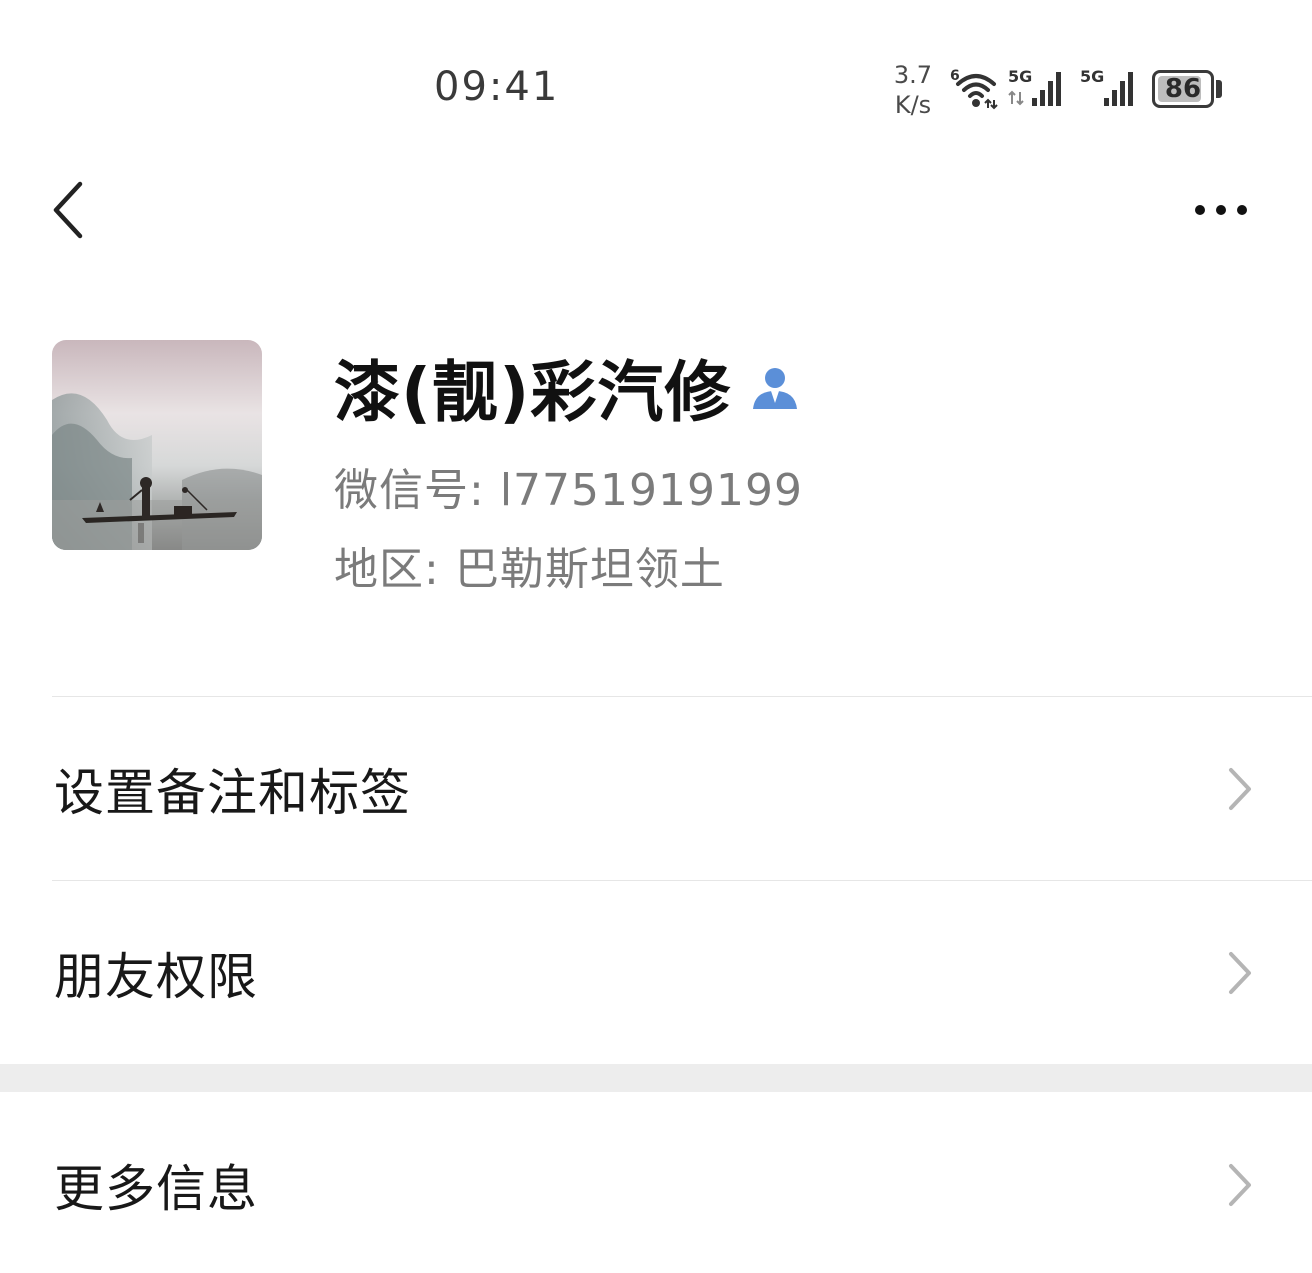 The height and width of the screenshot is (1273, 1312). What do you see at coordinates (656, 972) in the screenshot?
I see `menu-item-friend-permissions: 朋友权限` at bounding box center [656, 972].